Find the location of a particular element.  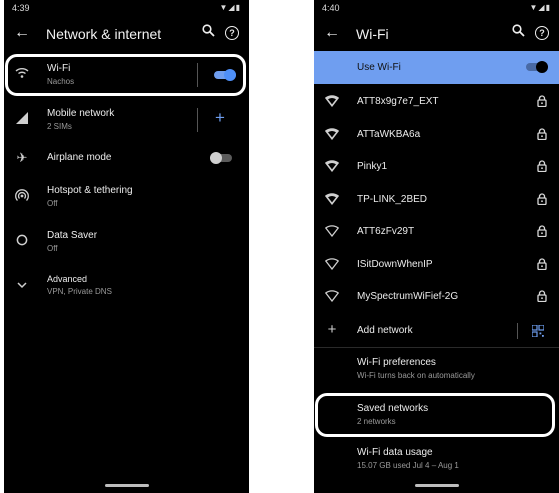

data-saver-icon is located at coordinates (22, 241).